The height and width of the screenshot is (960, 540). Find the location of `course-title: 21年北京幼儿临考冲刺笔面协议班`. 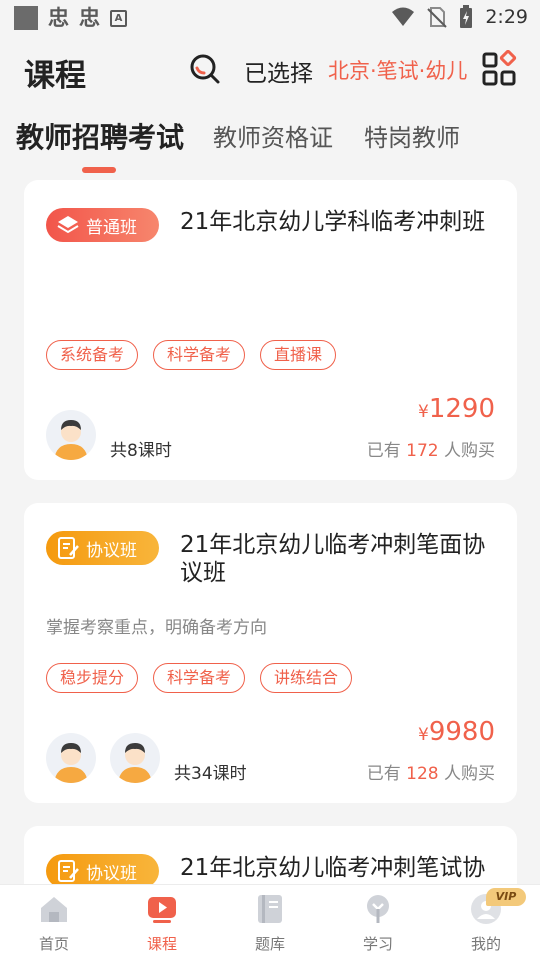

course-title: 21年北京幼儿临考冲刺笔面协议班 is located at coordinates (338, 559).